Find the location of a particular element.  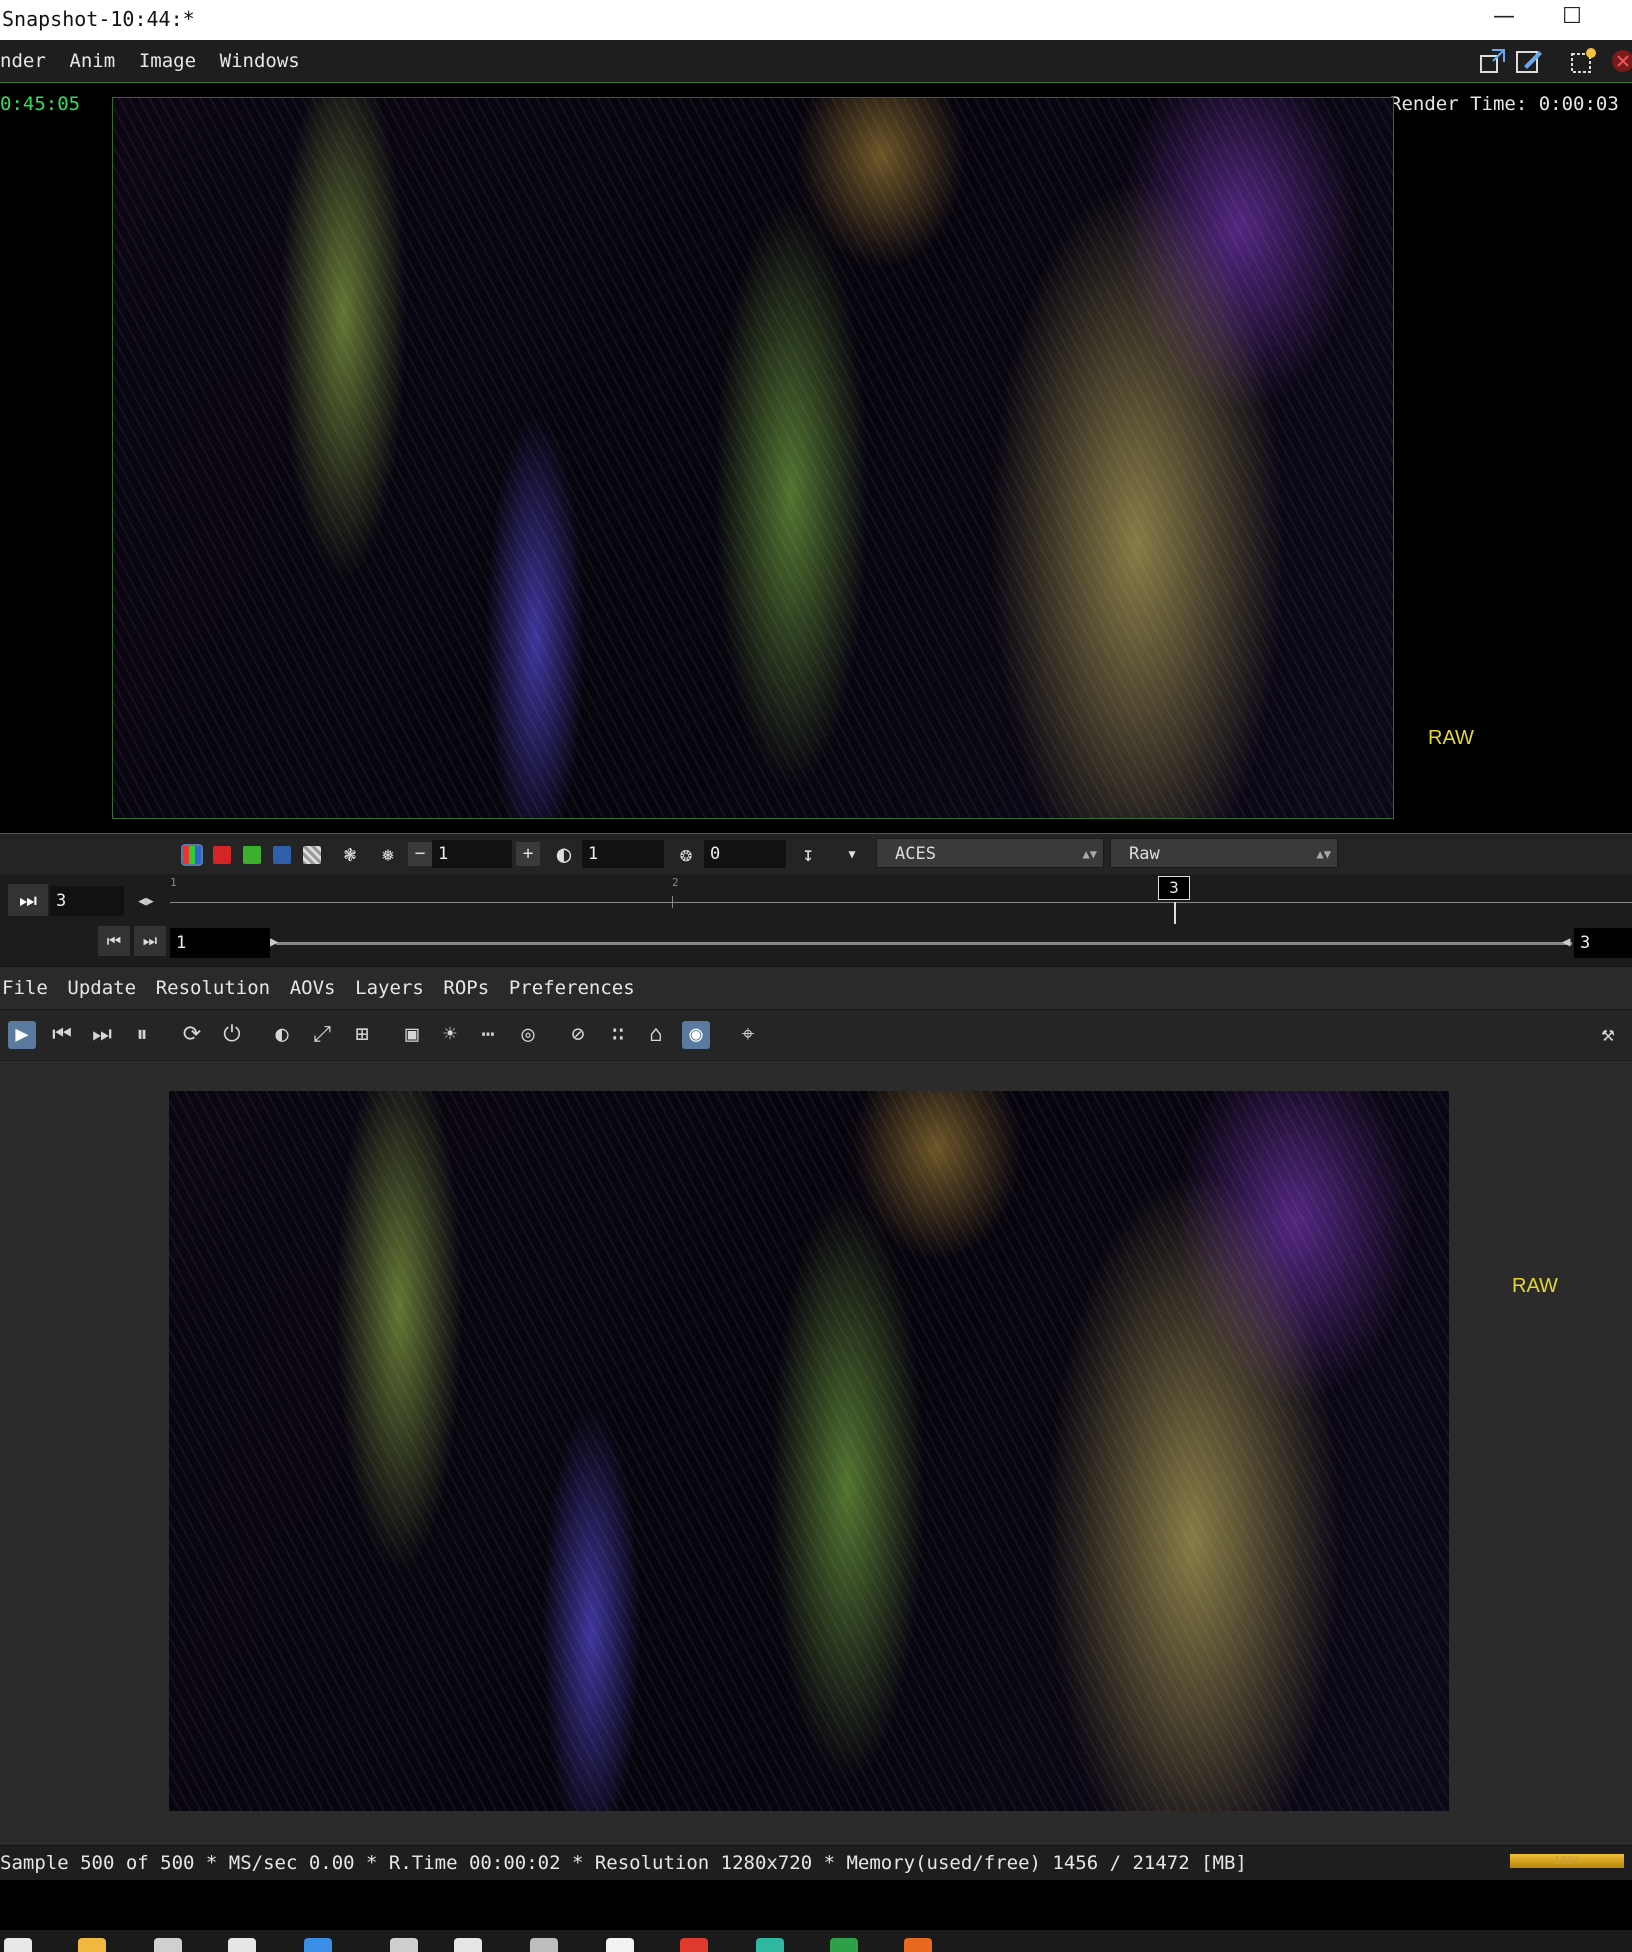

snapshot-save-icon: ↧ is located at coordinates (808, 854).